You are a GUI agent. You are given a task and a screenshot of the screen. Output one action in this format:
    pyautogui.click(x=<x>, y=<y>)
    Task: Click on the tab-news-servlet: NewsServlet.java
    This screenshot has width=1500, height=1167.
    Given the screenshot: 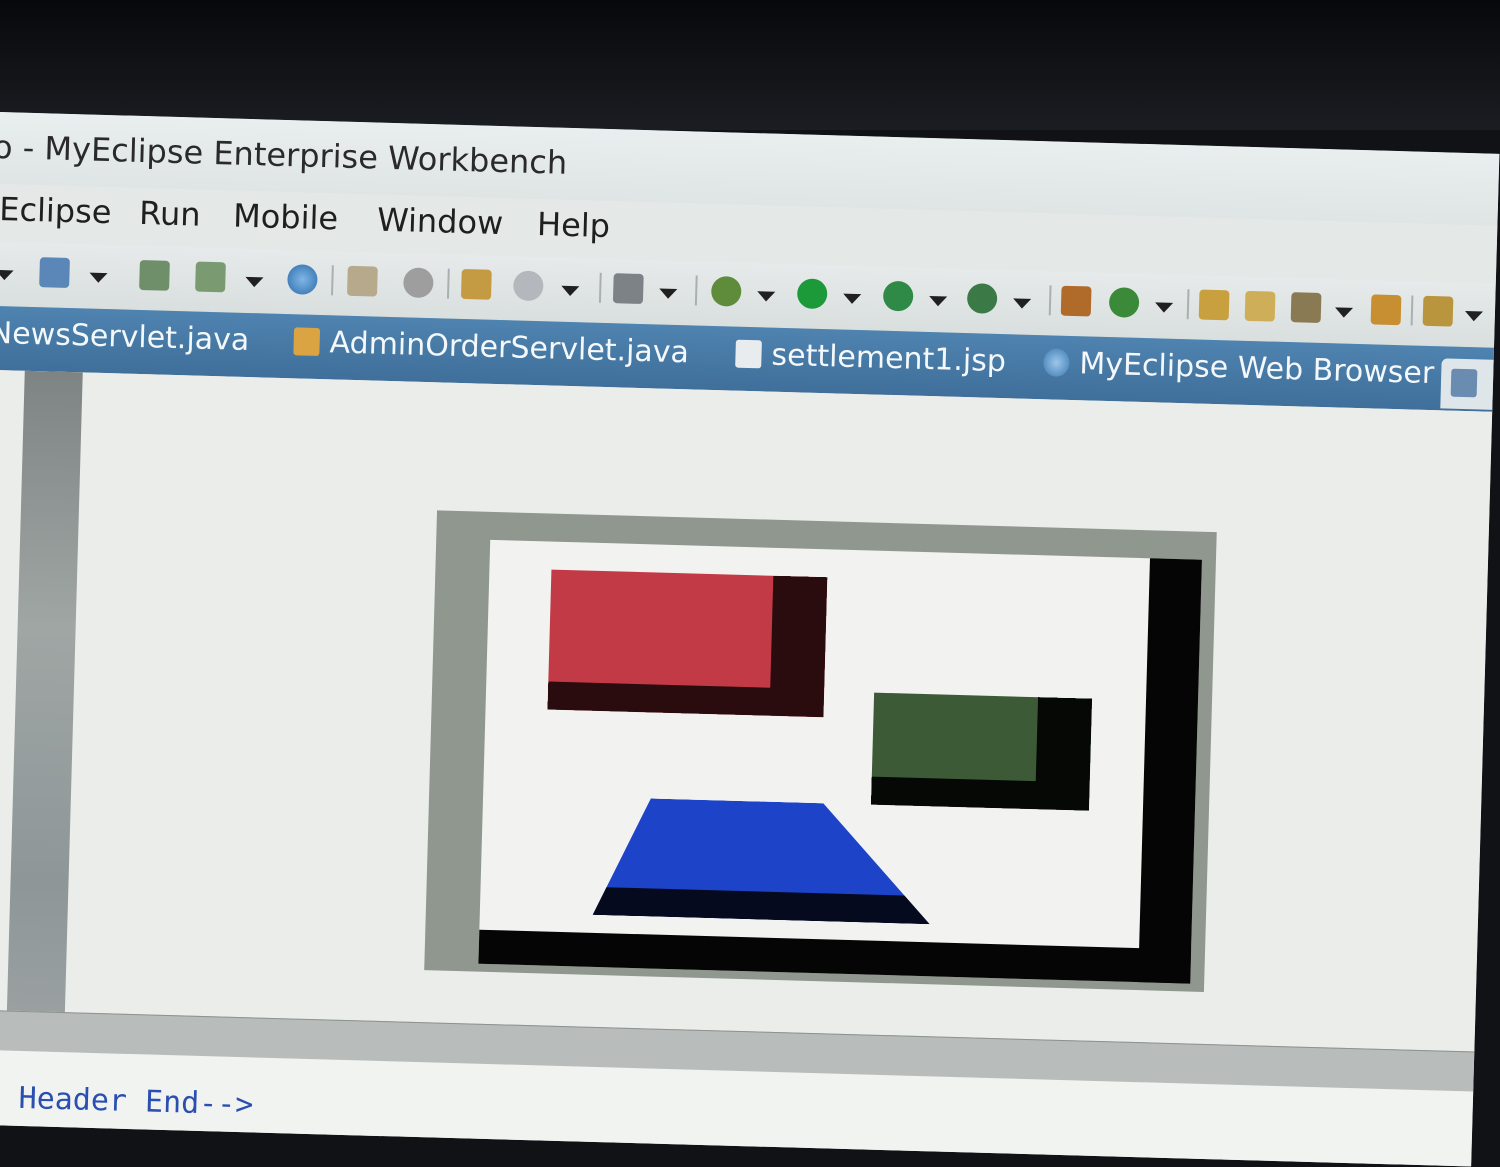 What is the action you would take?
    pyautogui.click(x=125, y=341)
    